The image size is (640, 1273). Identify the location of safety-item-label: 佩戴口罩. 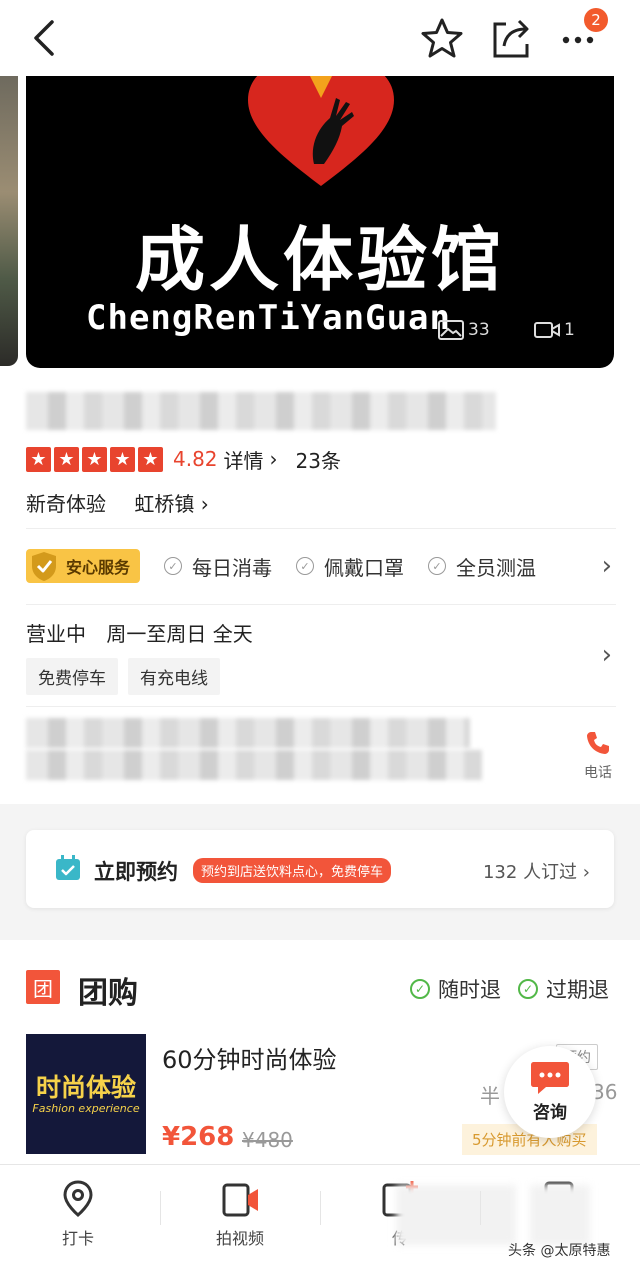
(364, 567).